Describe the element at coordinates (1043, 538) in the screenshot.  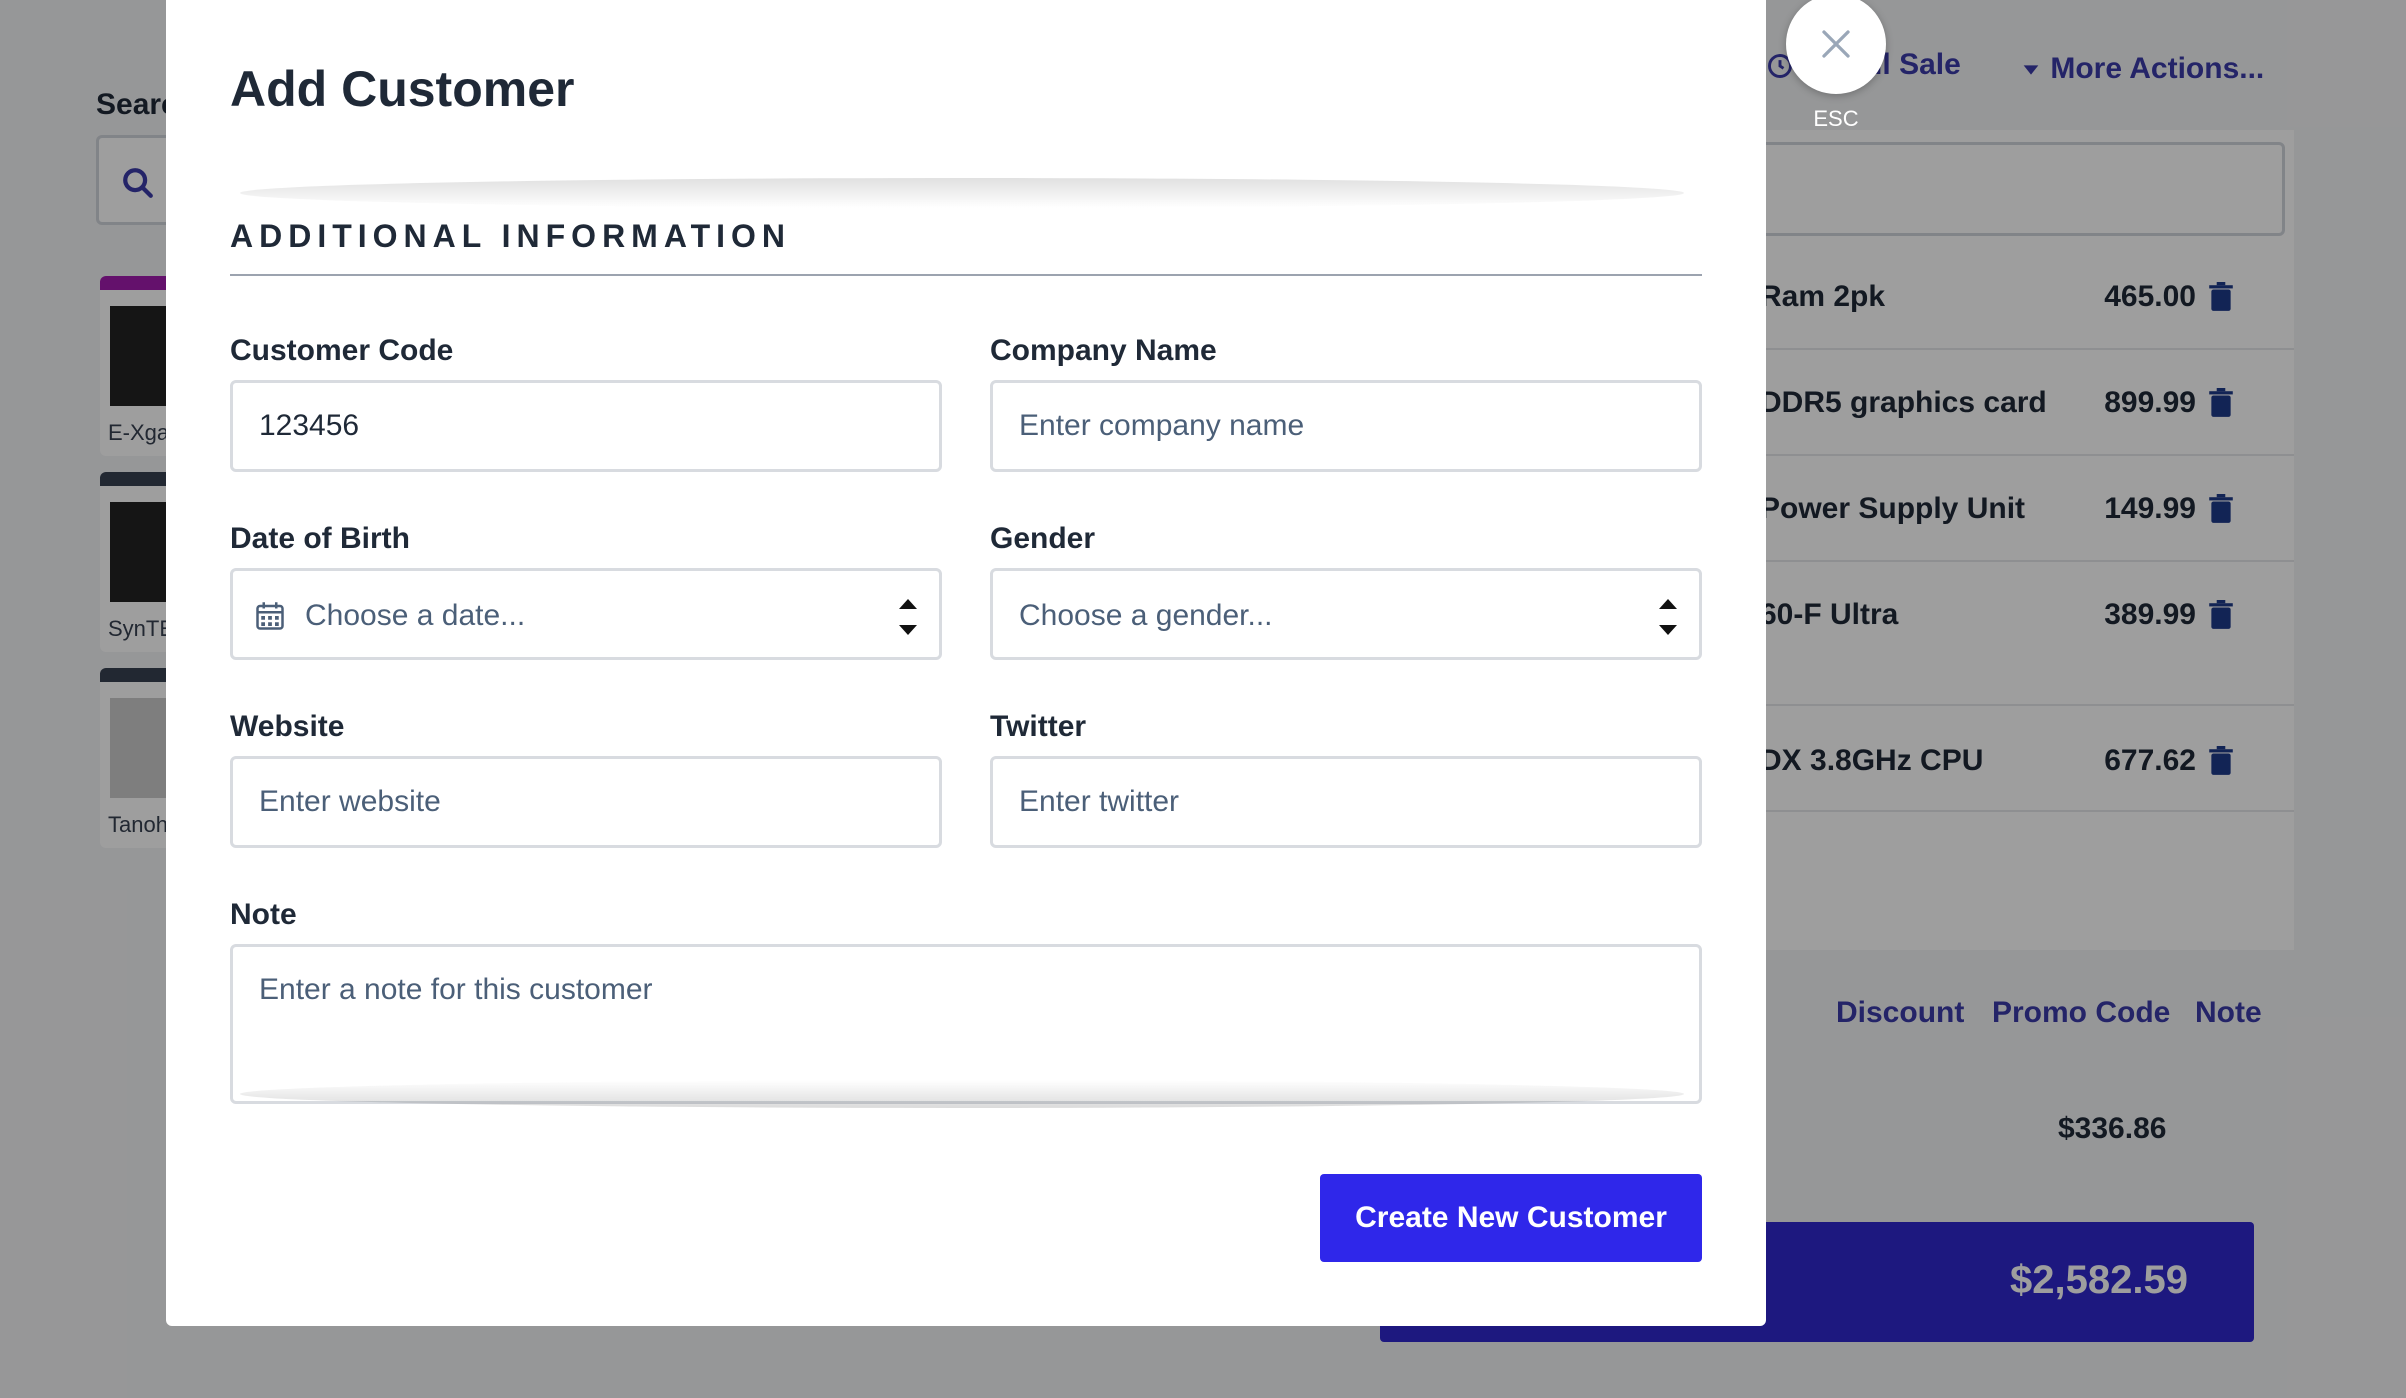
I see `gender-label: Gender` at that location.